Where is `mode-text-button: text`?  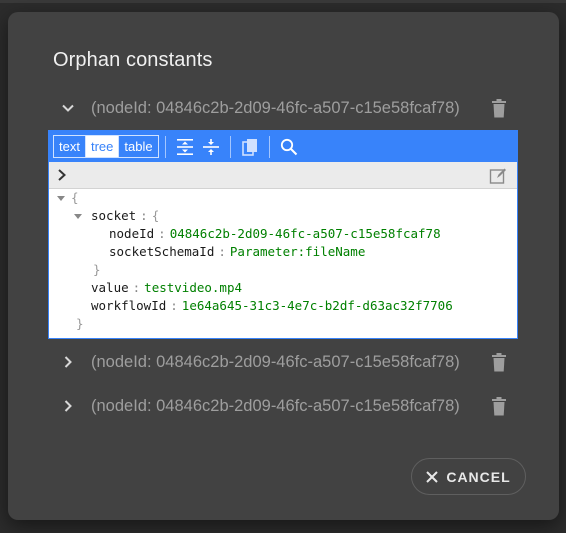 mode-text-button: text is located at coordinates (70, 146).